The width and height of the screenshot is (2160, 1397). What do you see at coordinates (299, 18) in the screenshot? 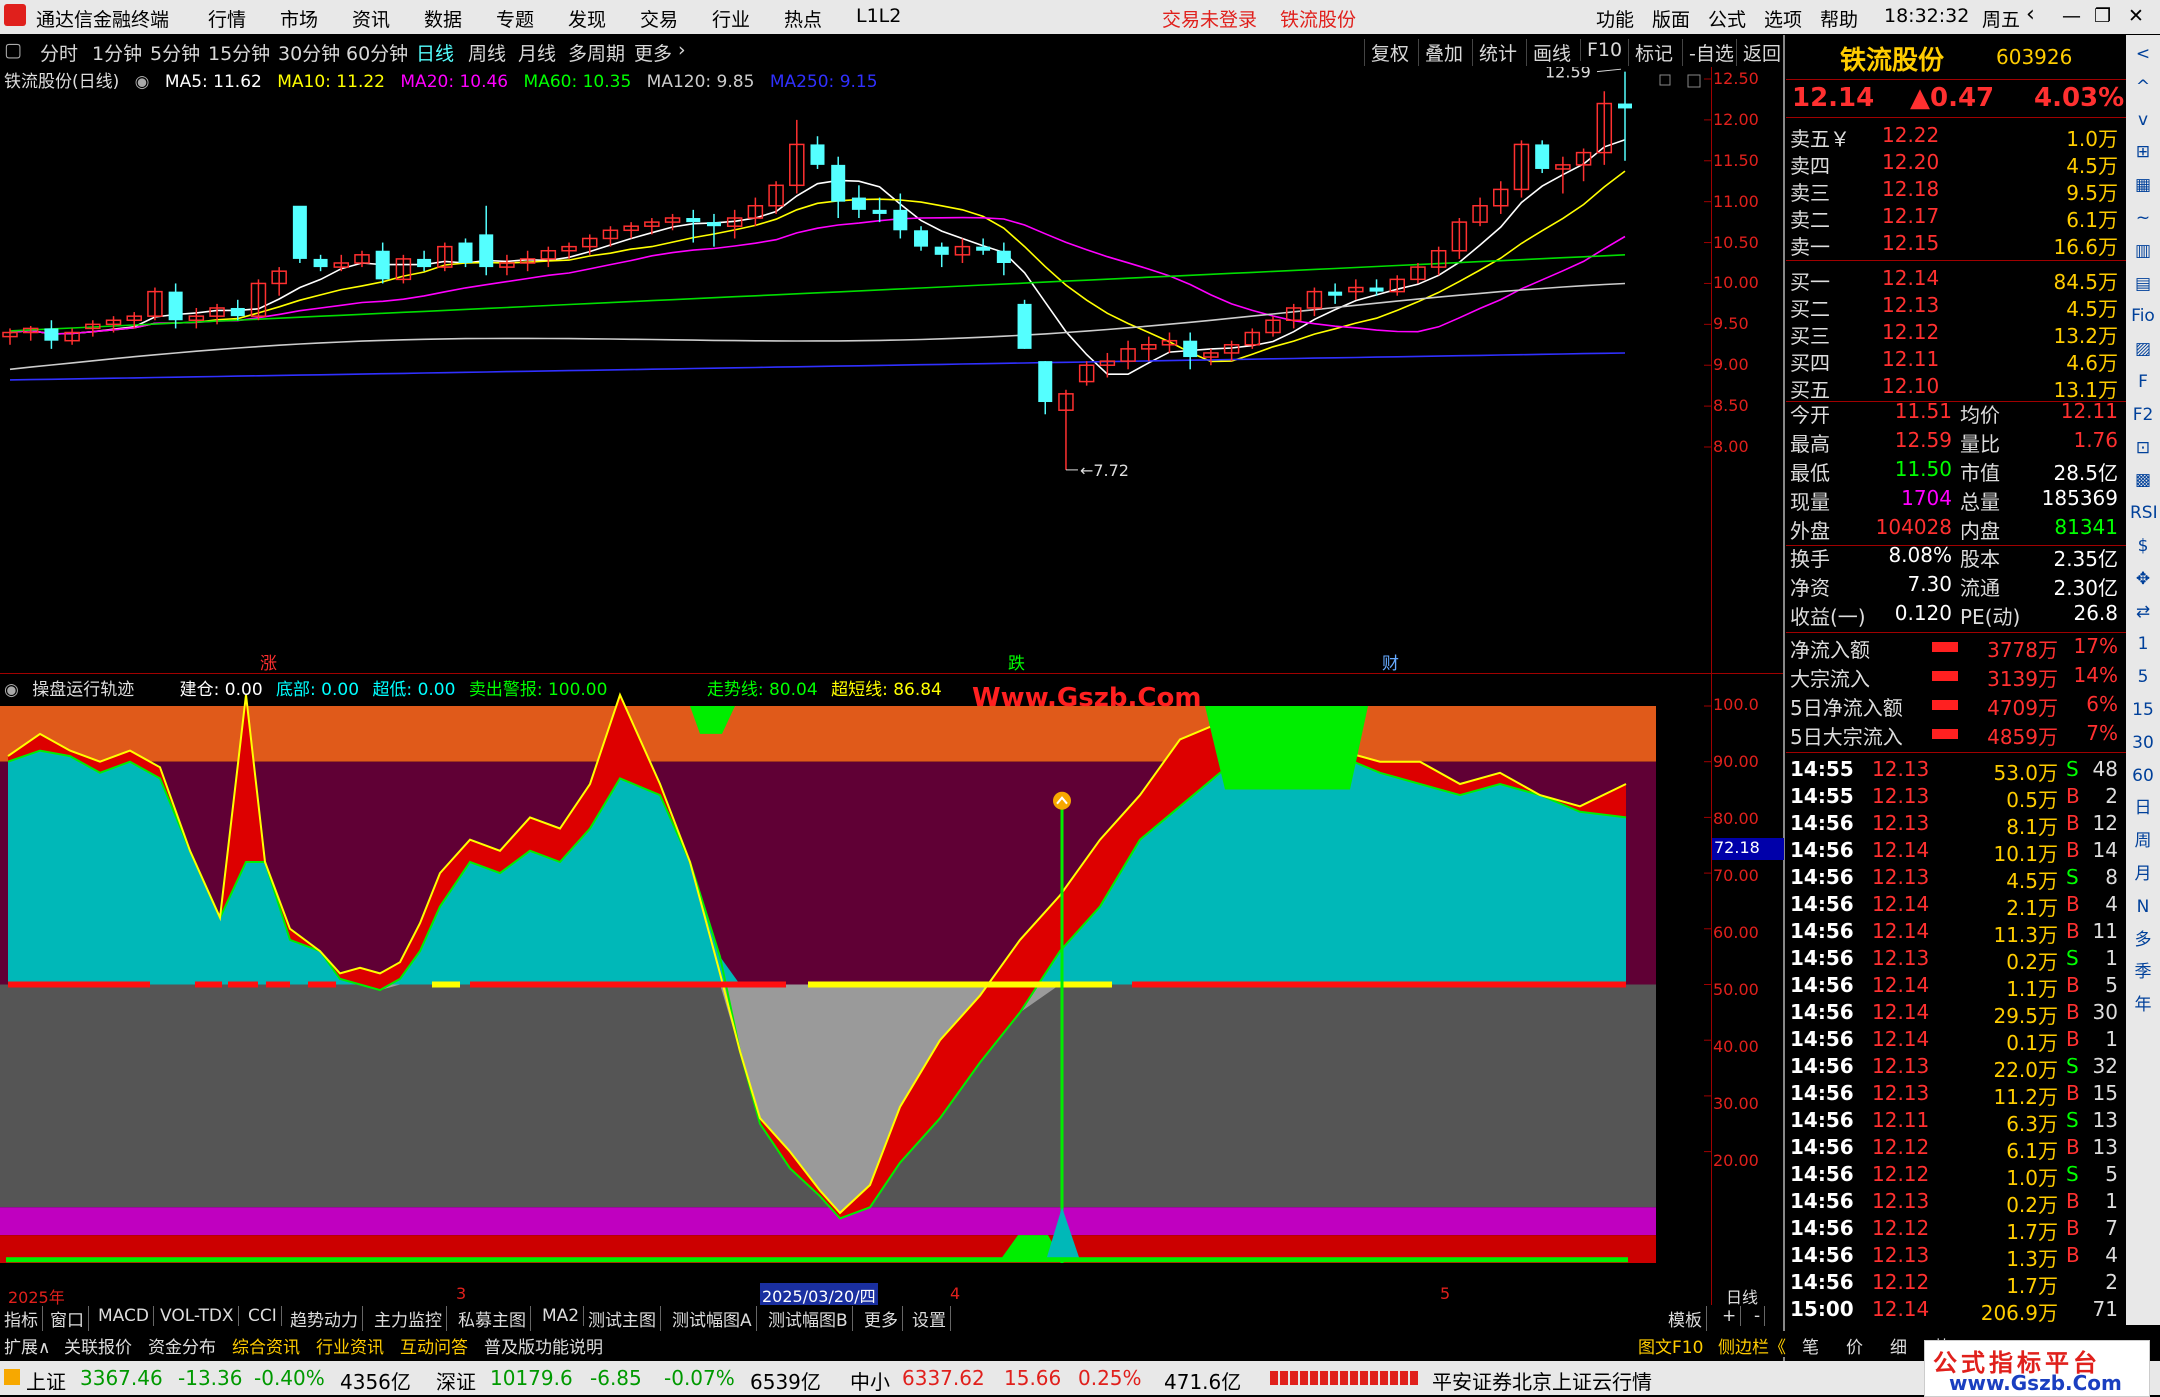
I see `menu-market: 市场` at bounding box center [299, 18].